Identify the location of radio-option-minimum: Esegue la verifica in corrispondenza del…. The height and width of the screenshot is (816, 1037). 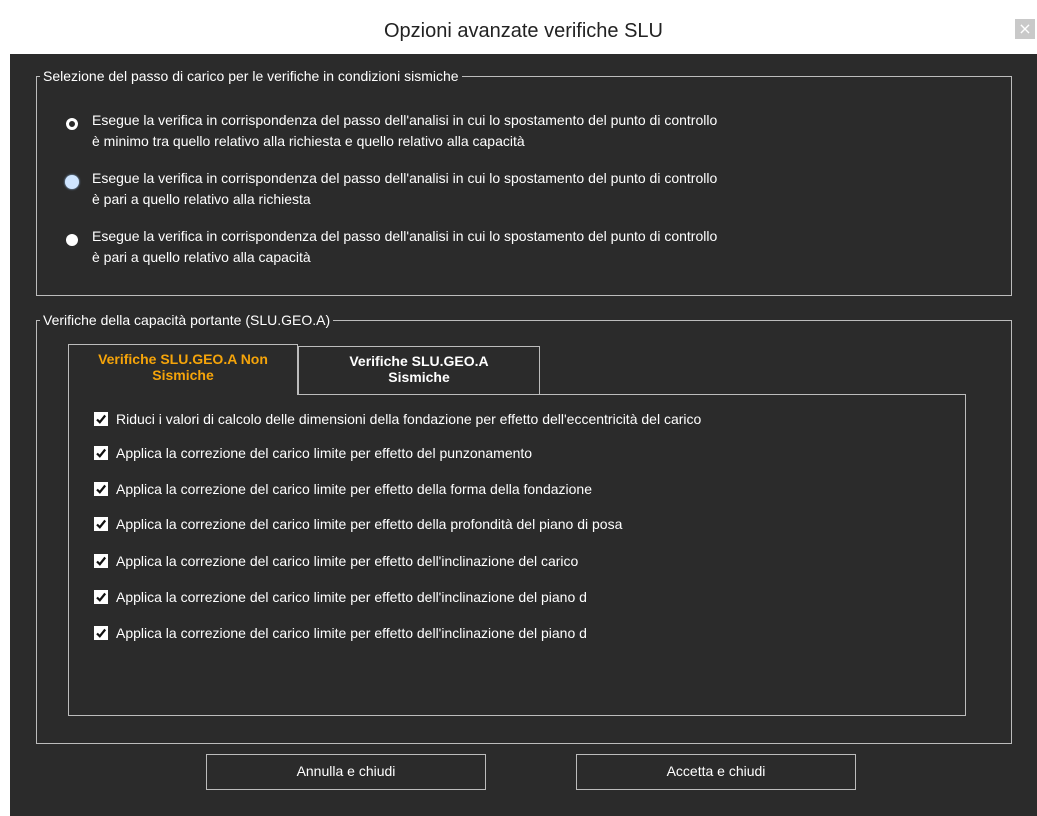
(491, 132).